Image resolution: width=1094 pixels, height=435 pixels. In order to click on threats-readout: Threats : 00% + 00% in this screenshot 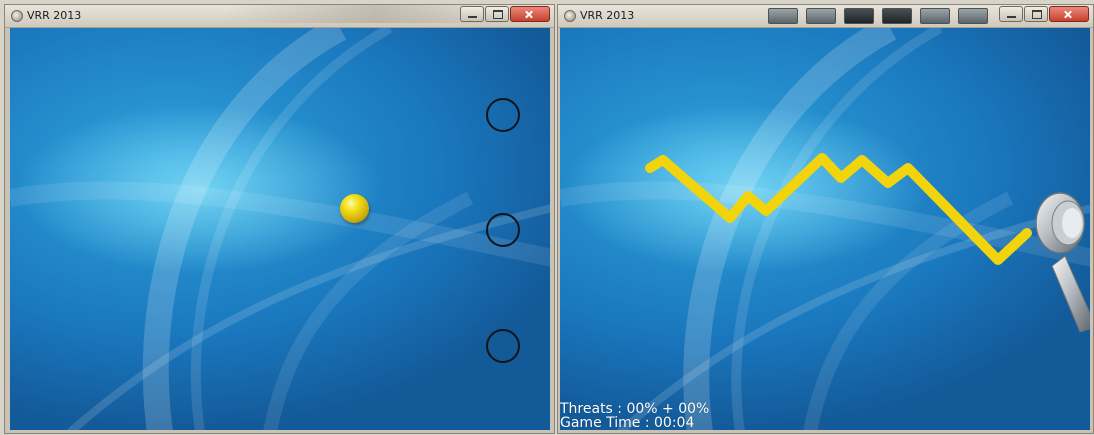, I will do `click(635, 409)`.